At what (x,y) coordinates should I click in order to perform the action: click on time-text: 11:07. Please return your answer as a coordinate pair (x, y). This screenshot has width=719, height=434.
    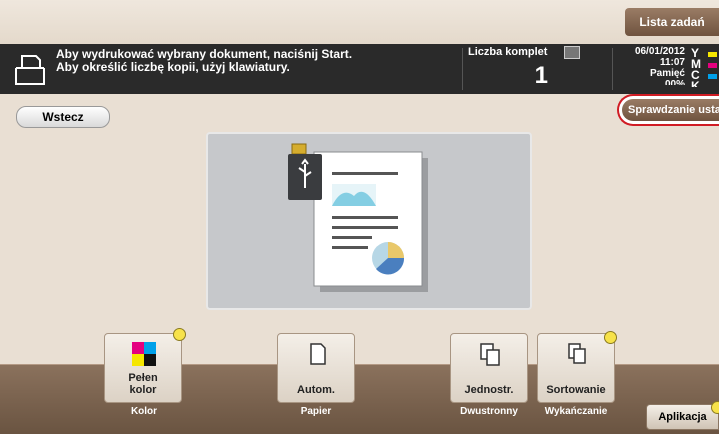
    Looking at the image, I should click on (672, 62).